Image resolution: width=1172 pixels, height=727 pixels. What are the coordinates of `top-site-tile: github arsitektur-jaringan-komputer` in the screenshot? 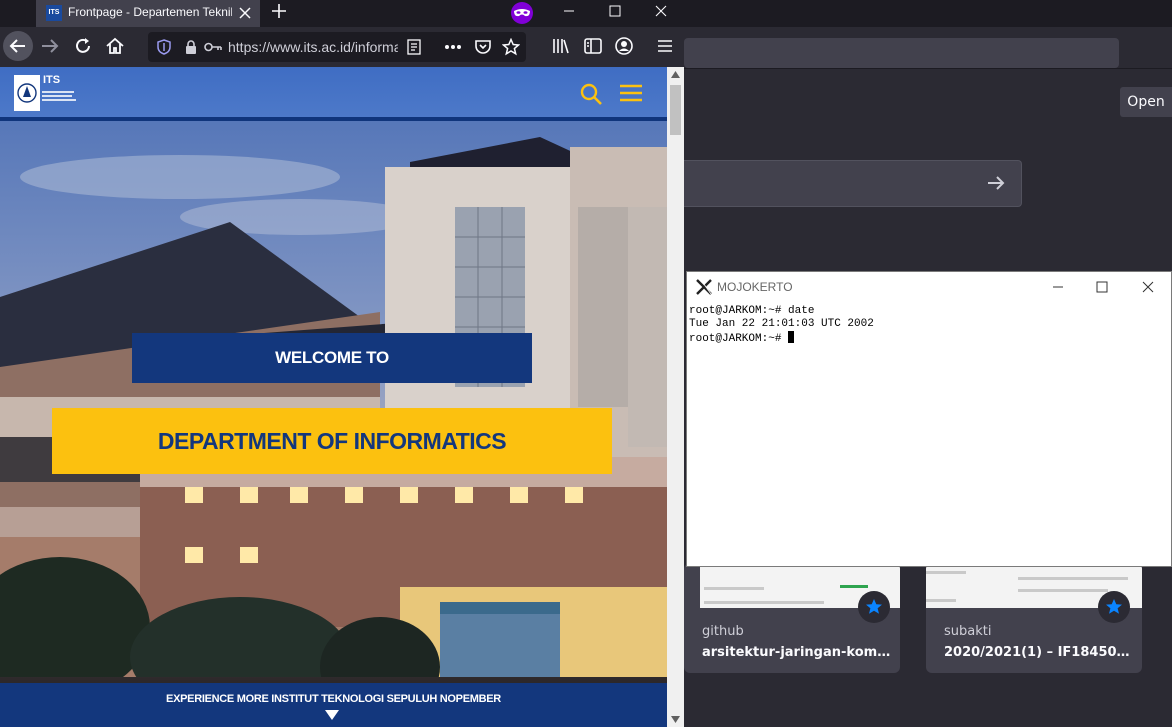 It's located at (792, 618).